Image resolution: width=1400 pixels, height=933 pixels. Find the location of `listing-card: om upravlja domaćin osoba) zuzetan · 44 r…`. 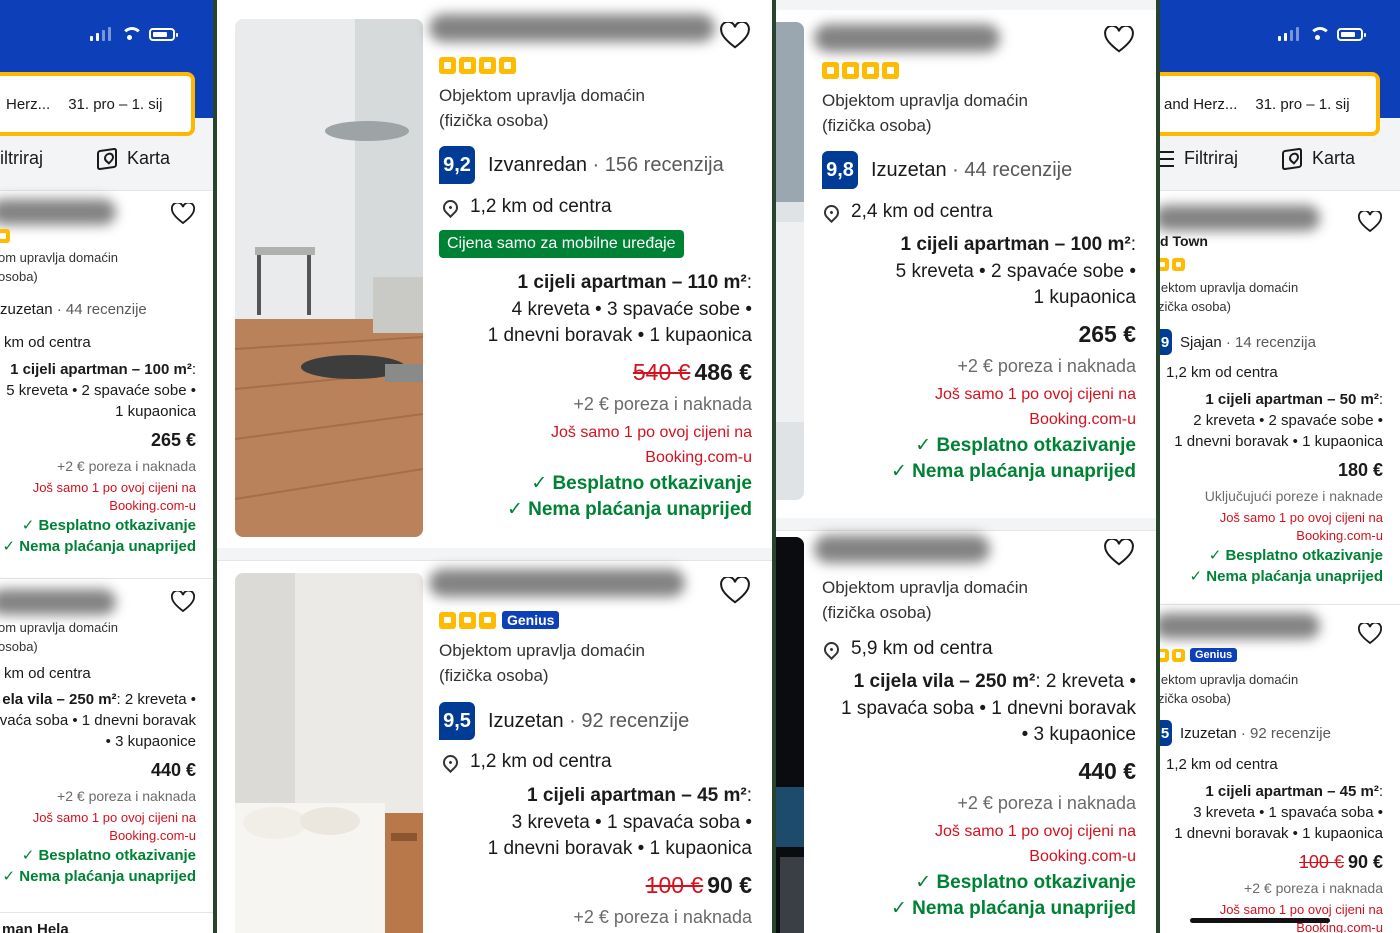

listing-card: om upravlja domaćin osoba) zuzetan · 44 r… is located at coordinates (106, 385).